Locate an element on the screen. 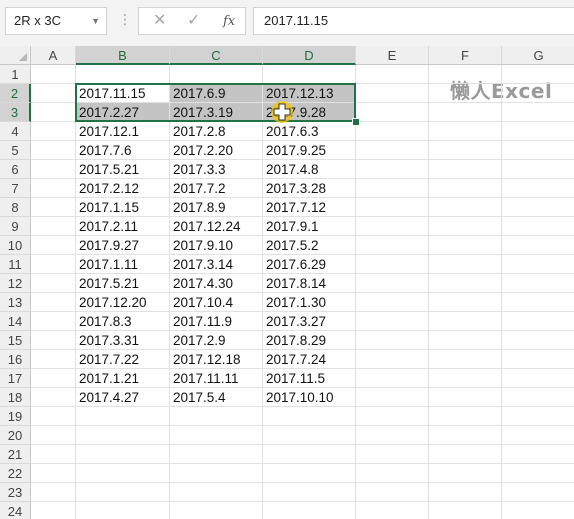  row-header-18: 18 is located at coordinates (15, 397).